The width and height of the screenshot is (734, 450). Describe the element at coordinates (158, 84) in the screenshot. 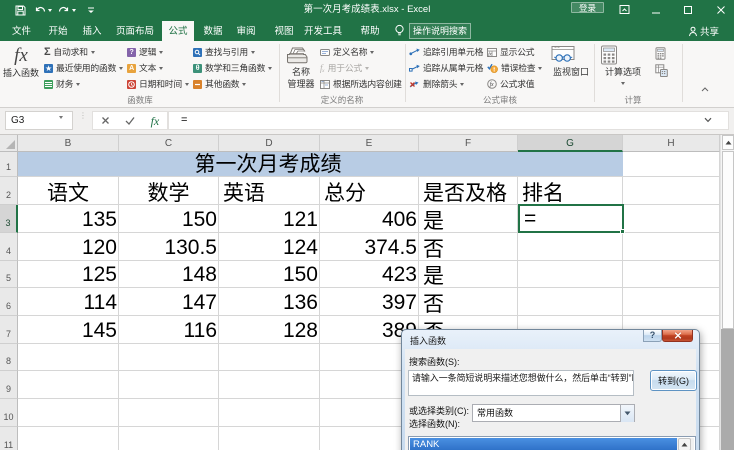

I see `date-time-button: 日期和时间` at that location.